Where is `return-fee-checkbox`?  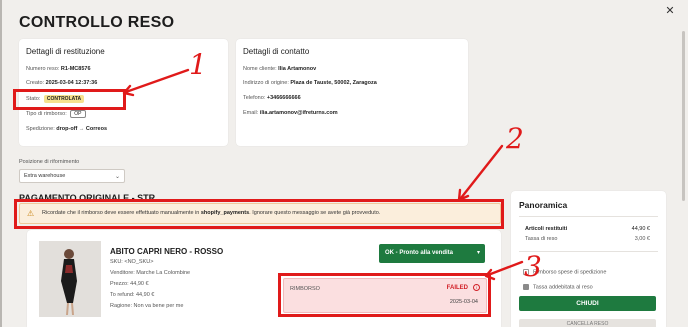 return-fee-checkbox is located at coordinates (526, 287).